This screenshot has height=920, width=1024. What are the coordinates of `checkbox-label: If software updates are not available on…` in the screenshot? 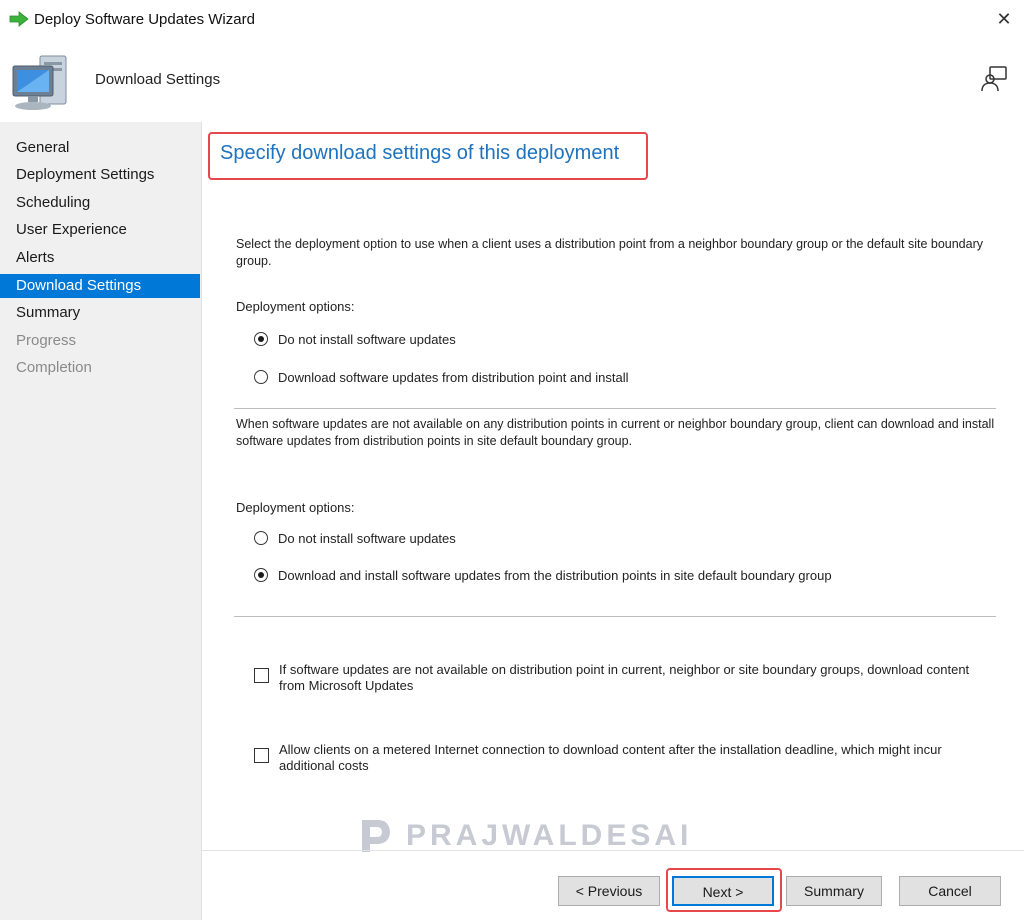 It's located at (624, 677).